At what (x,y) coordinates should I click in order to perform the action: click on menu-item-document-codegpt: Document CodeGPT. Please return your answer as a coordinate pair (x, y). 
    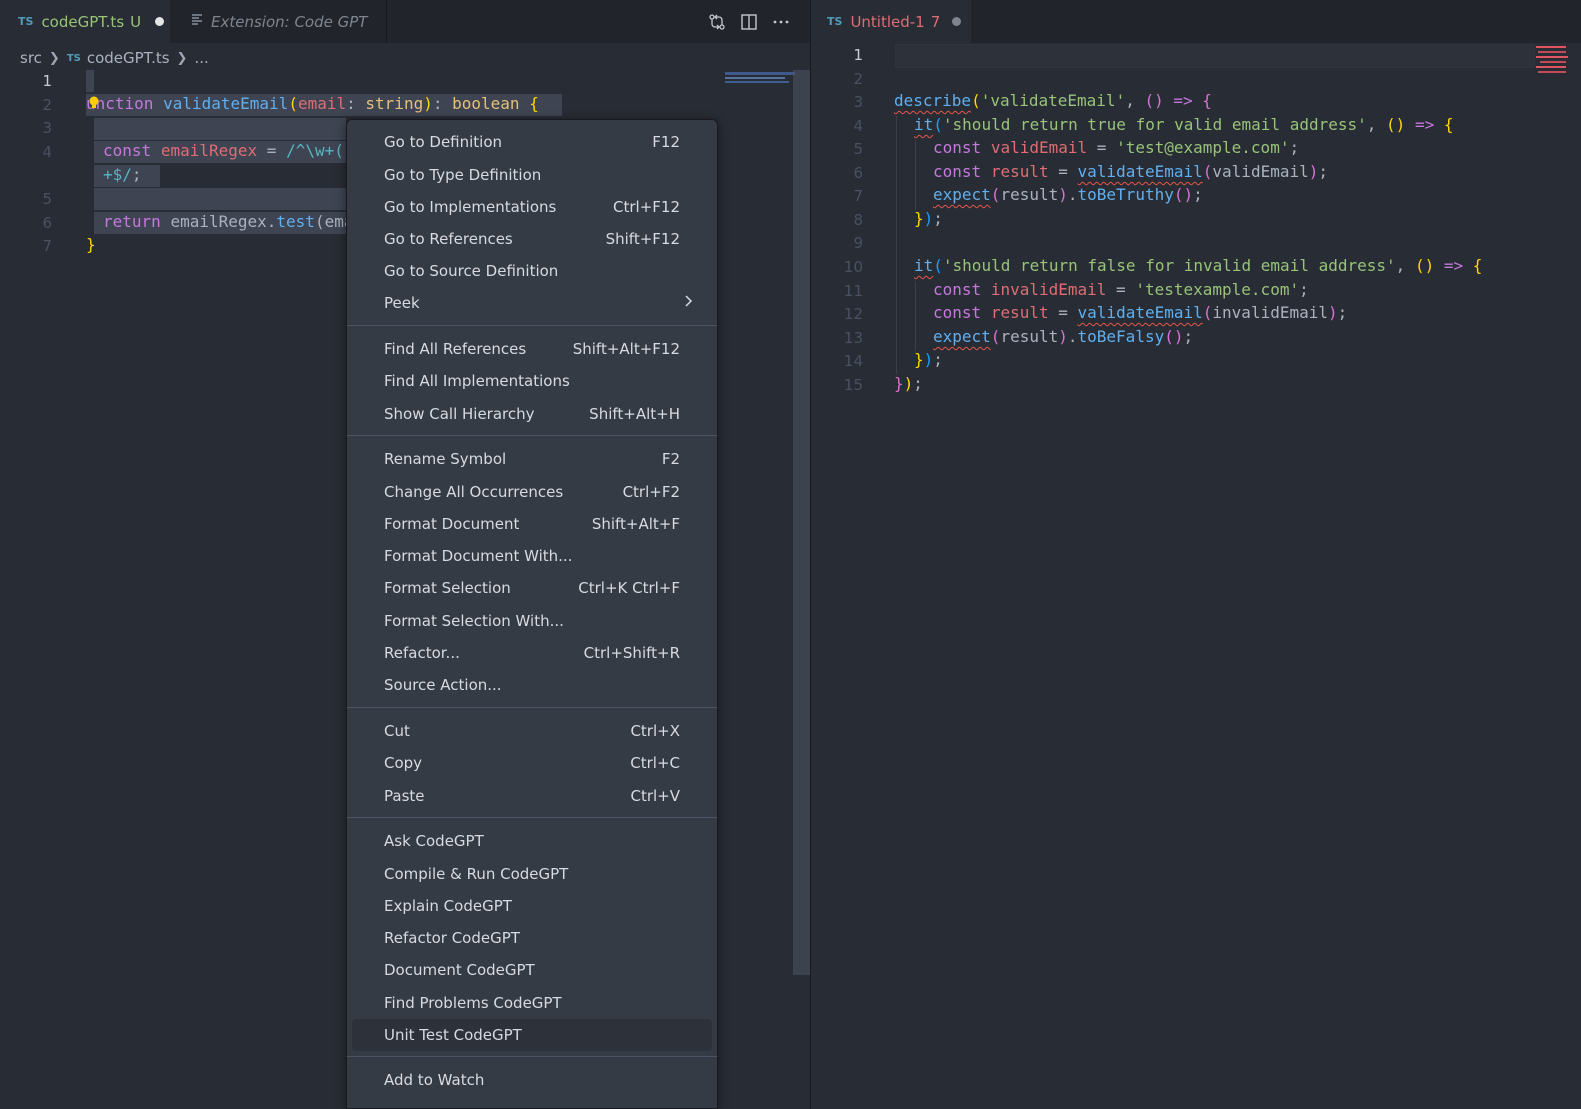
    Looking at the image, I should click on (532, 970).